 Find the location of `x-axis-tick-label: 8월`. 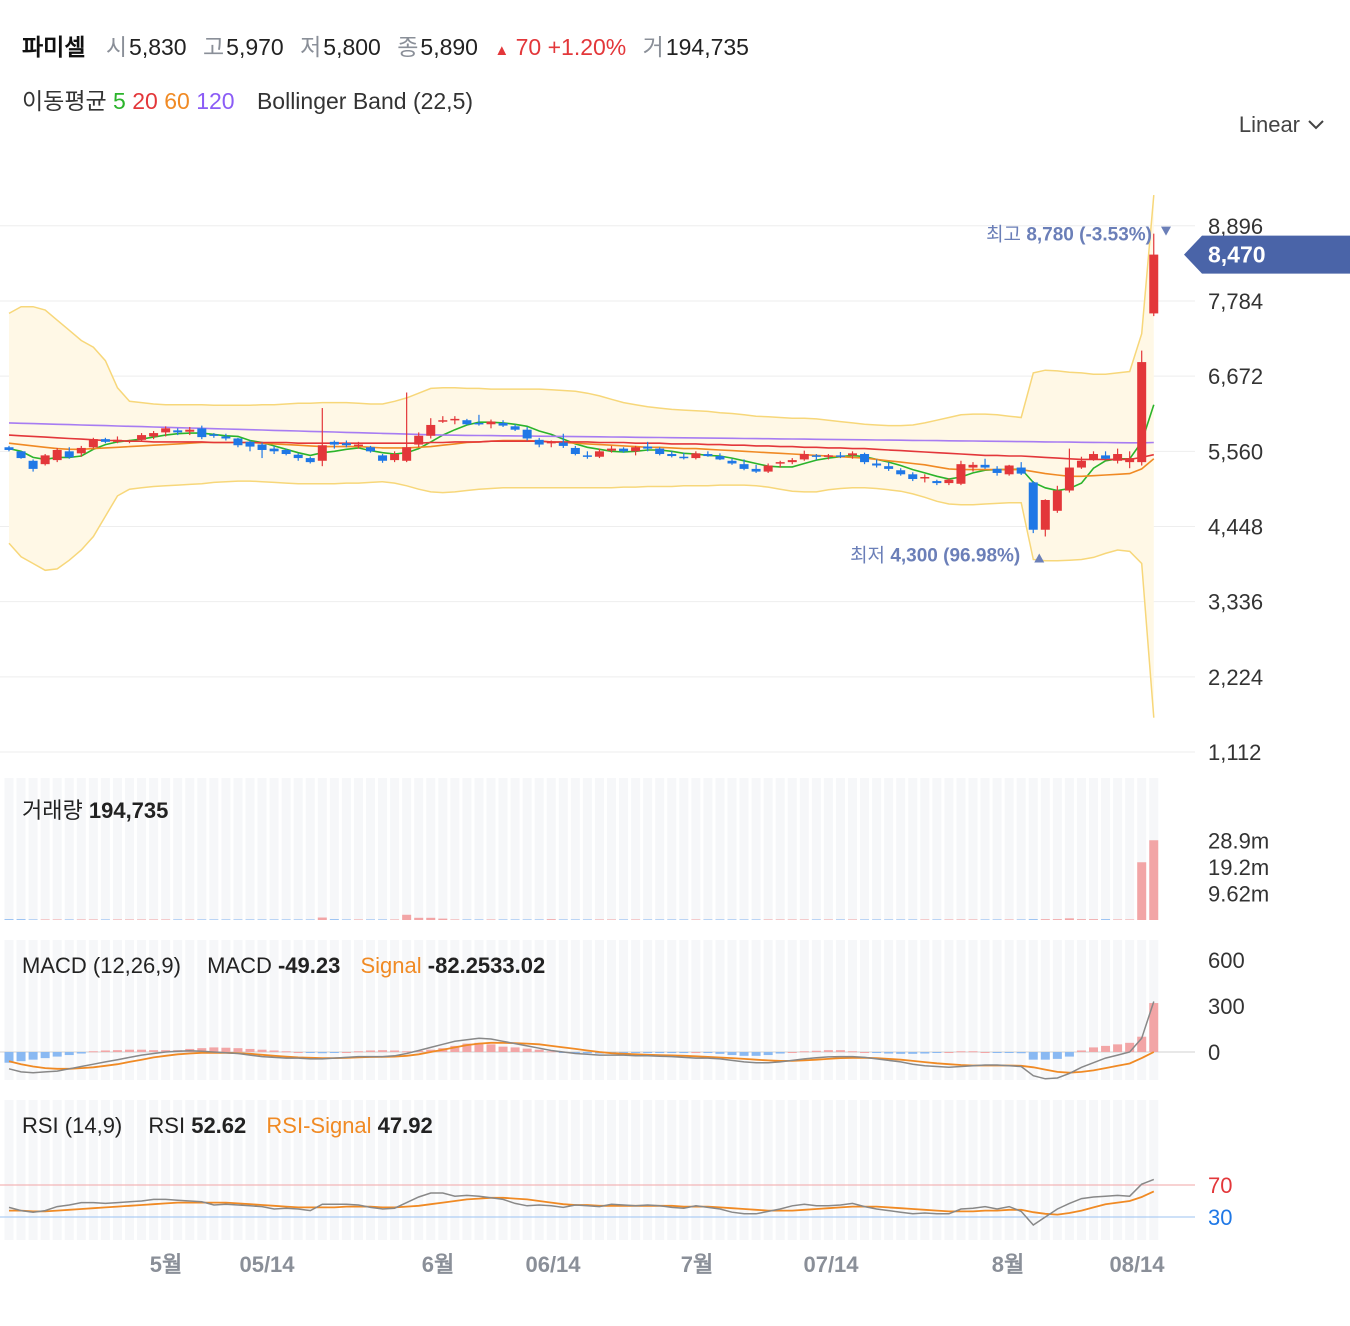

x-axis-tick-label: 8월 is located at coordinates (1008, 1264).